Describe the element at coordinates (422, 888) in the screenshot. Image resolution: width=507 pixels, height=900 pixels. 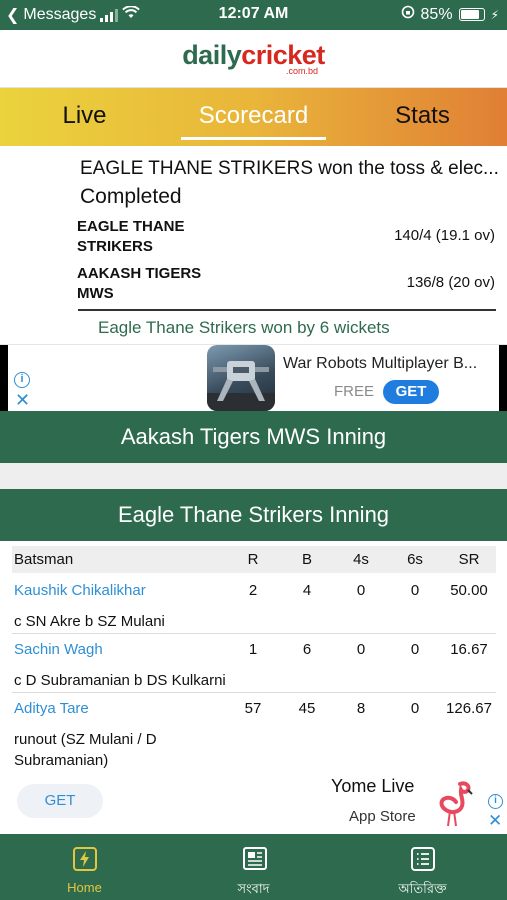
I see `nav-label: অতিরিক্ত` at that location.